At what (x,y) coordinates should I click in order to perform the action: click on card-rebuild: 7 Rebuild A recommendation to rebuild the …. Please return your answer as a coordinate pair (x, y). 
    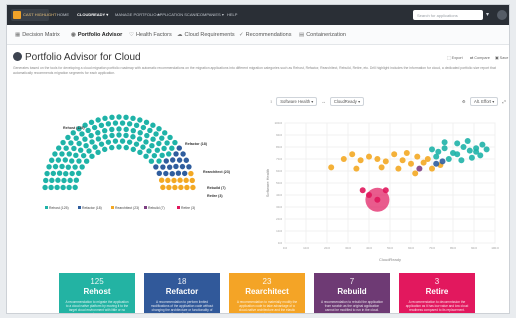
    Looking at the image, I should click on (352, 293).